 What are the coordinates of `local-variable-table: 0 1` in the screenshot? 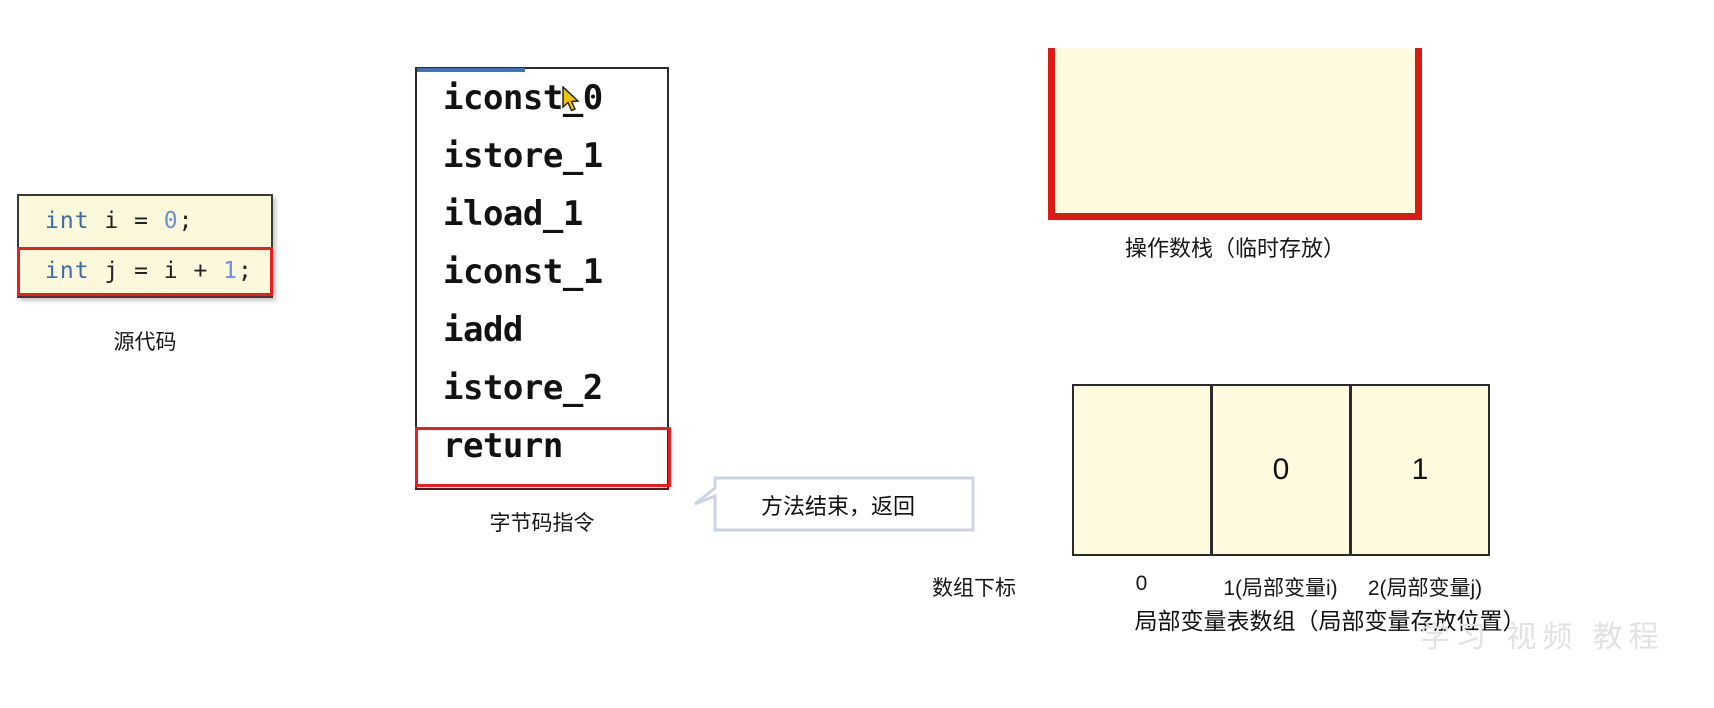 It's located at (1281, 470).